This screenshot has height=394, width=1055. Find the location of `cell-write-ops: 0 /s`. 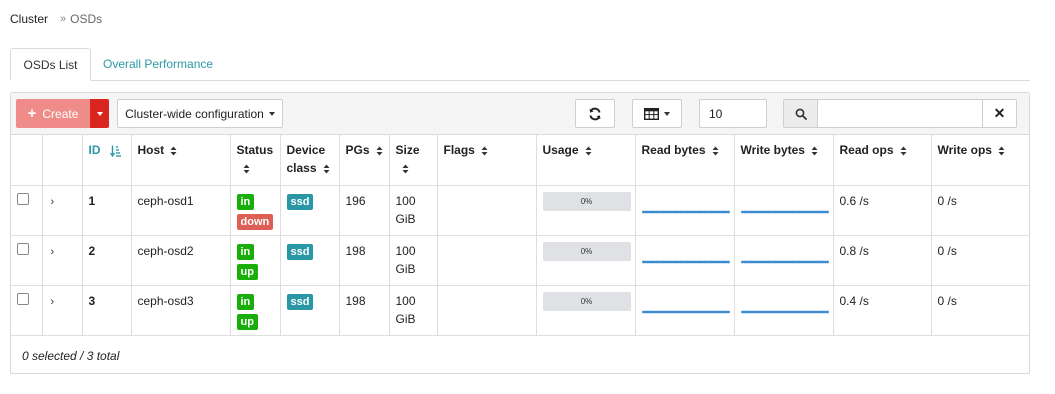

cell-write-ops: 0 /s is located at coordinates (980, 210).